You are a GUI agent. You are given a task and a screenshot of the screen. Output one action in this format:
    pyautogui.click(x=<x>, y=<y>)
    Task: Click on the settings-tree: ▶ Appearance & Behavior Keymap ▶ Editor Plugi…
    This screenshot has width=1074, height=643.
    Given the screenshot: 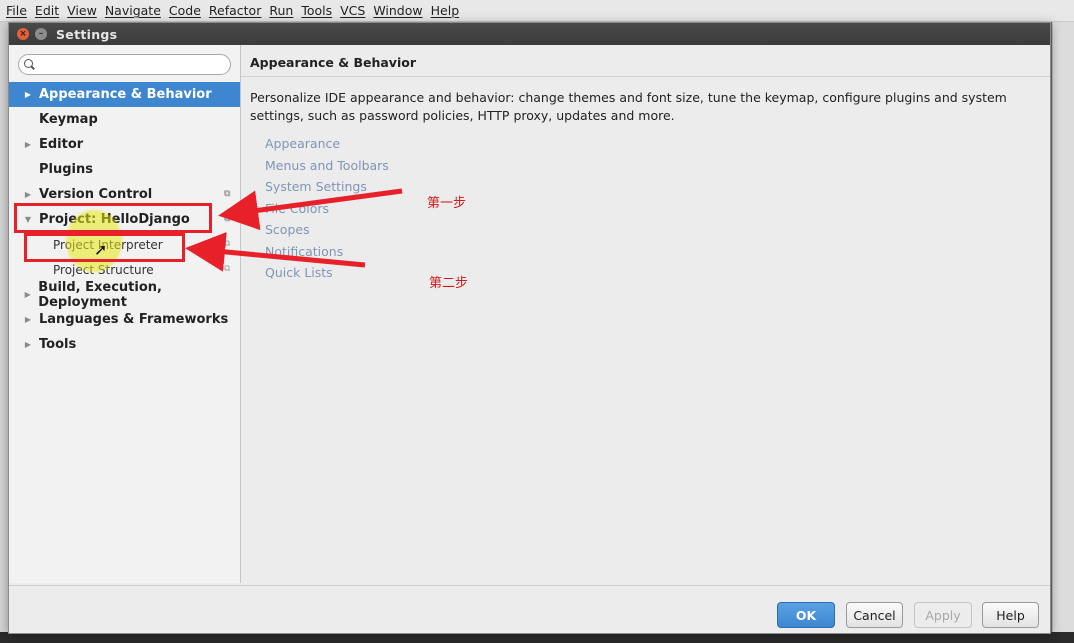 What is the action you would take?
    pyautogui.click(x=124, y=219)
    